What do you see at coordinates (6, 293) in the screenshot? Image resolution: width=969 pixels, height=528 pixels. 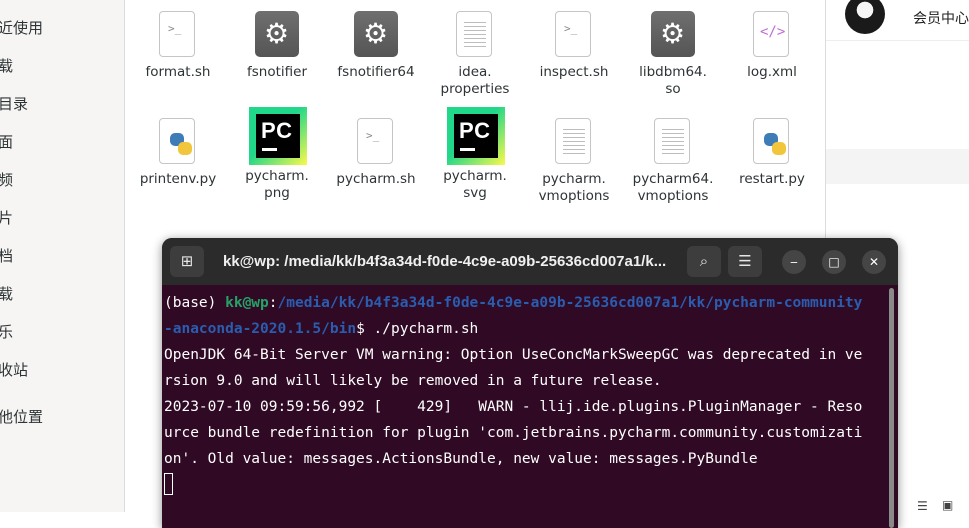 I see `sidebar-item-downloads-2: 载` at bounding box center [6, 293].